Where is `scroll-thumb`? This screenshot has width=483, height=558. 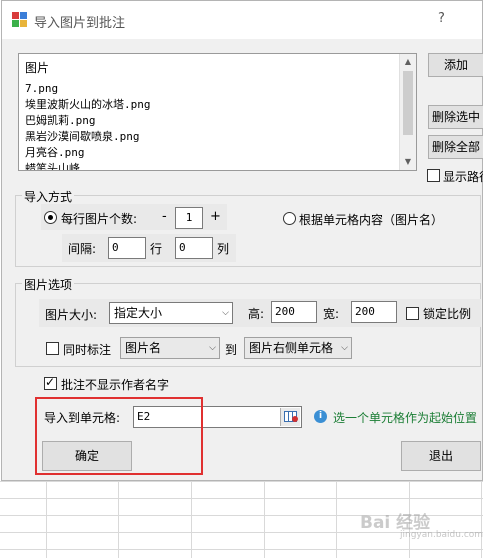
scroll-thumb is located at coordinates (408, 103).